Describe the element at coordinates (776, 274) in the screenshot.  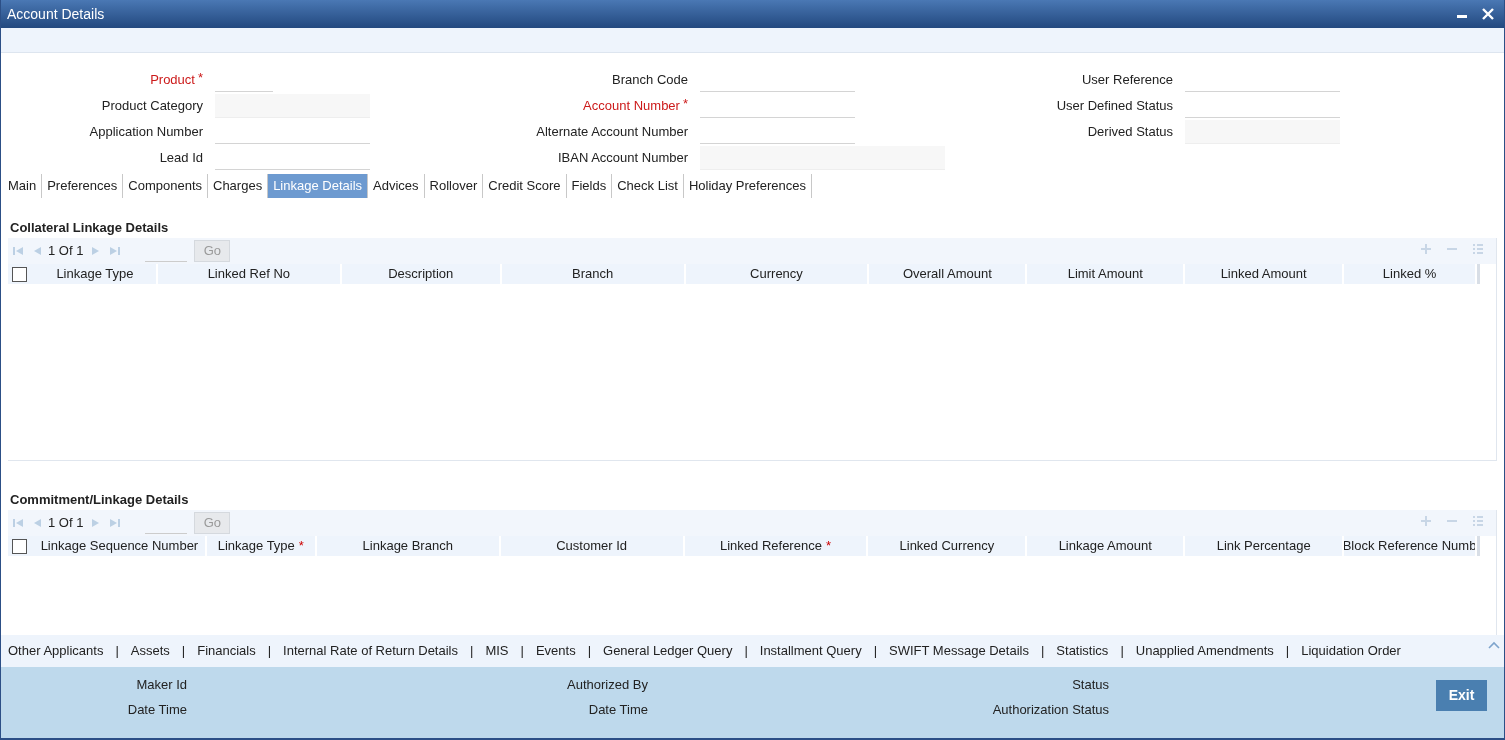
I see `column-title: Currency` at that location.